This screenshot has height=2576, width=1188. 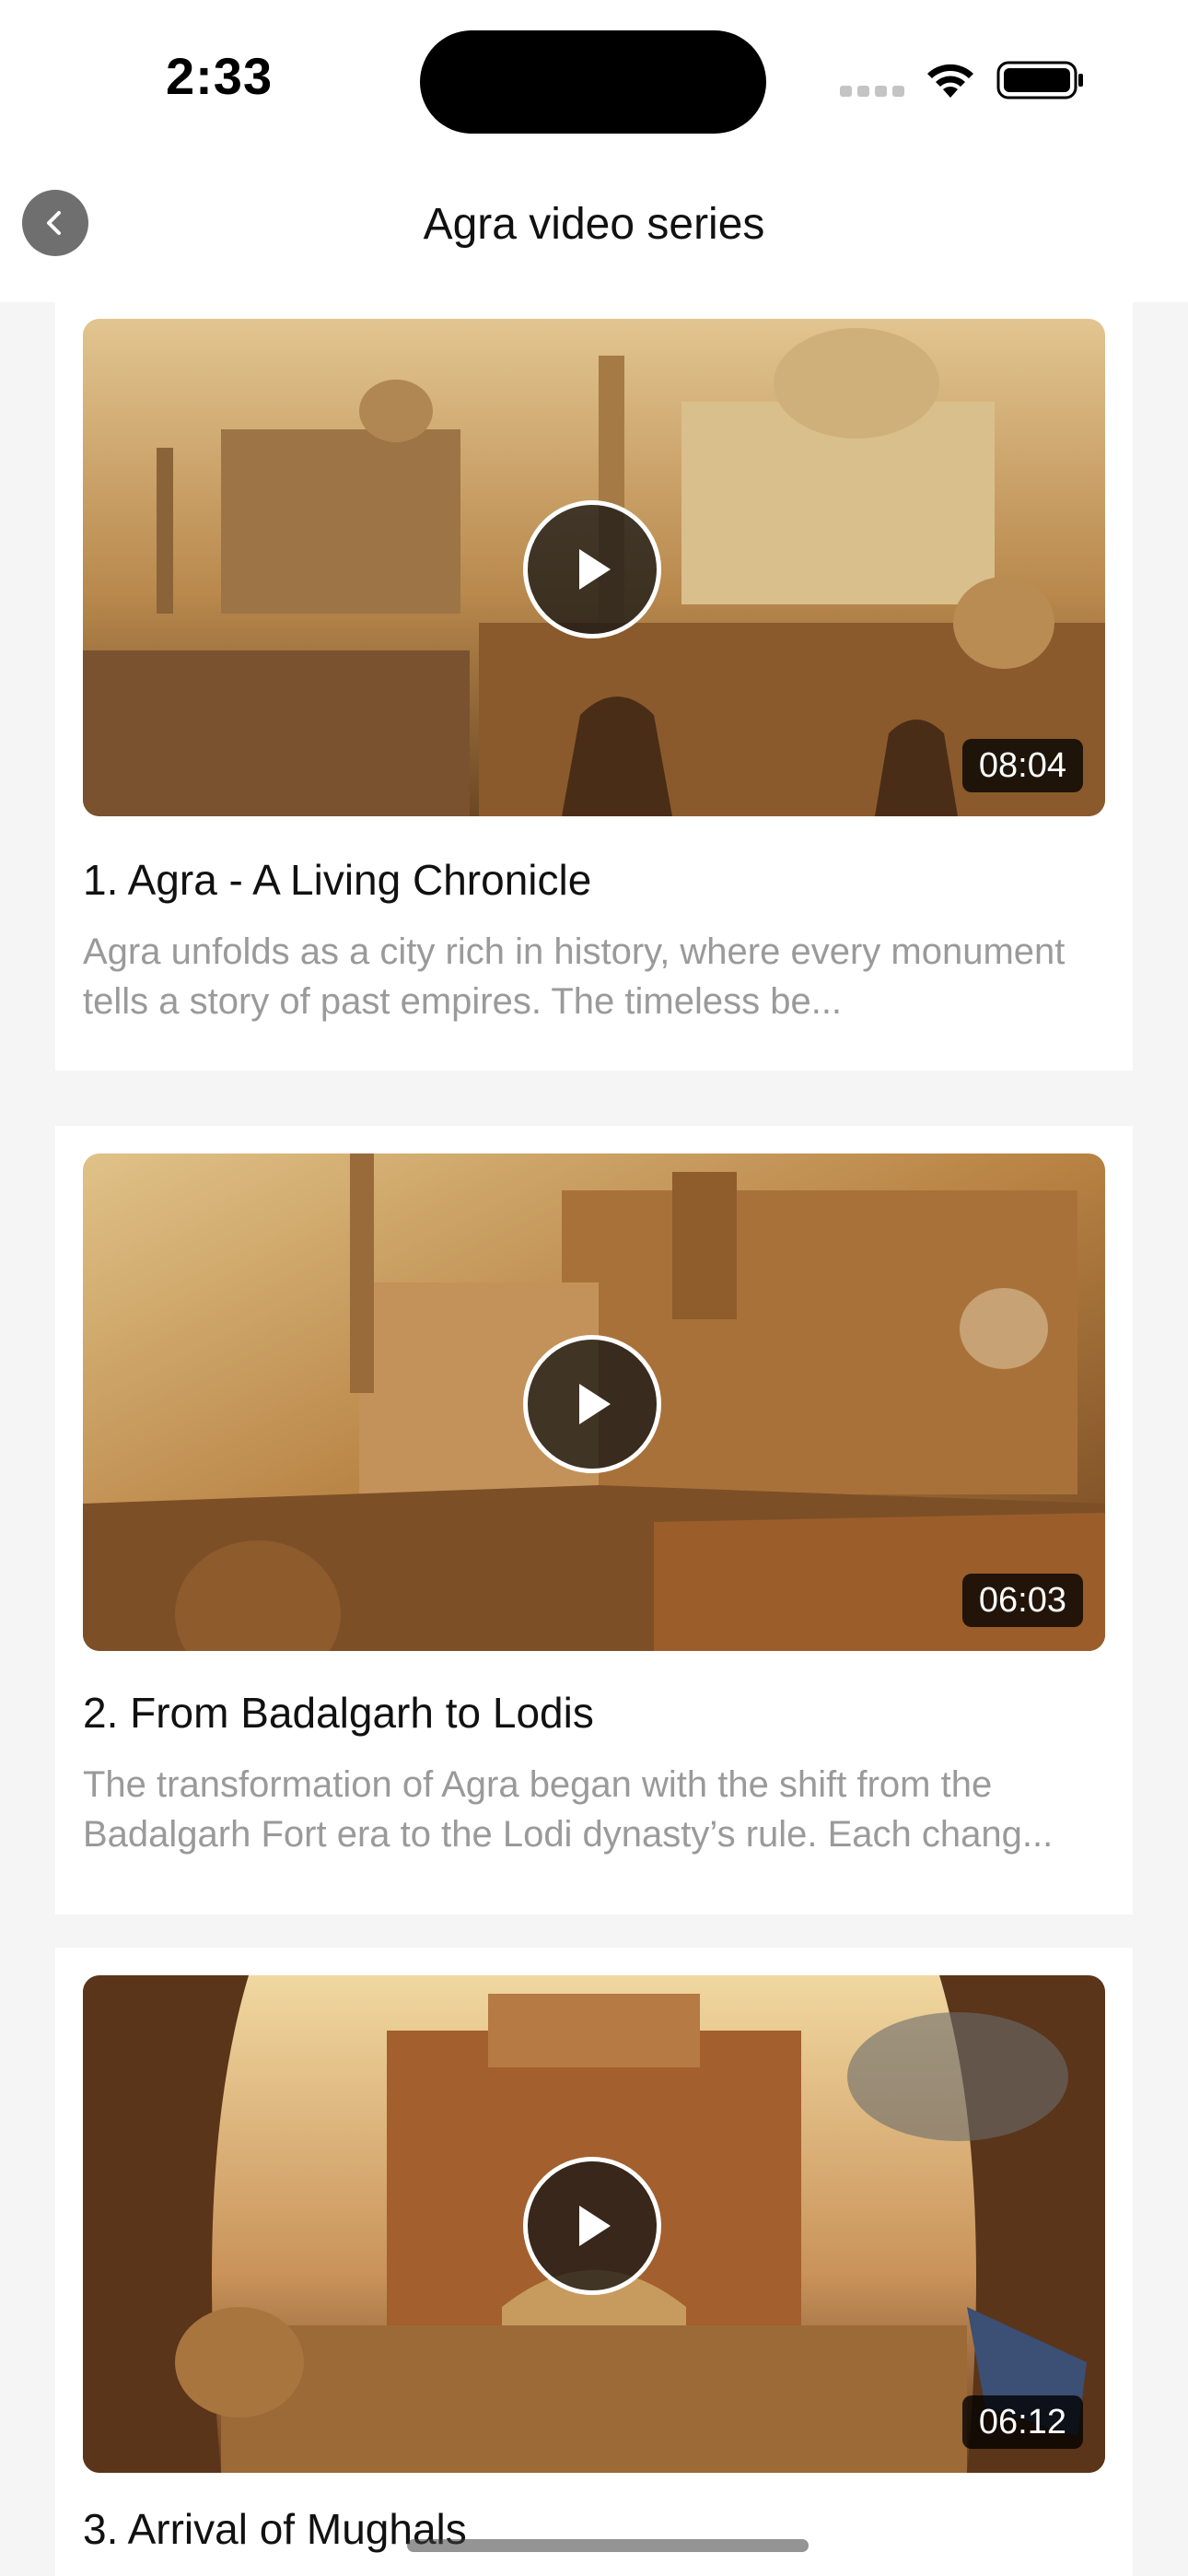 I want to click on status-time: 2:33, so click(x=220, y=76).